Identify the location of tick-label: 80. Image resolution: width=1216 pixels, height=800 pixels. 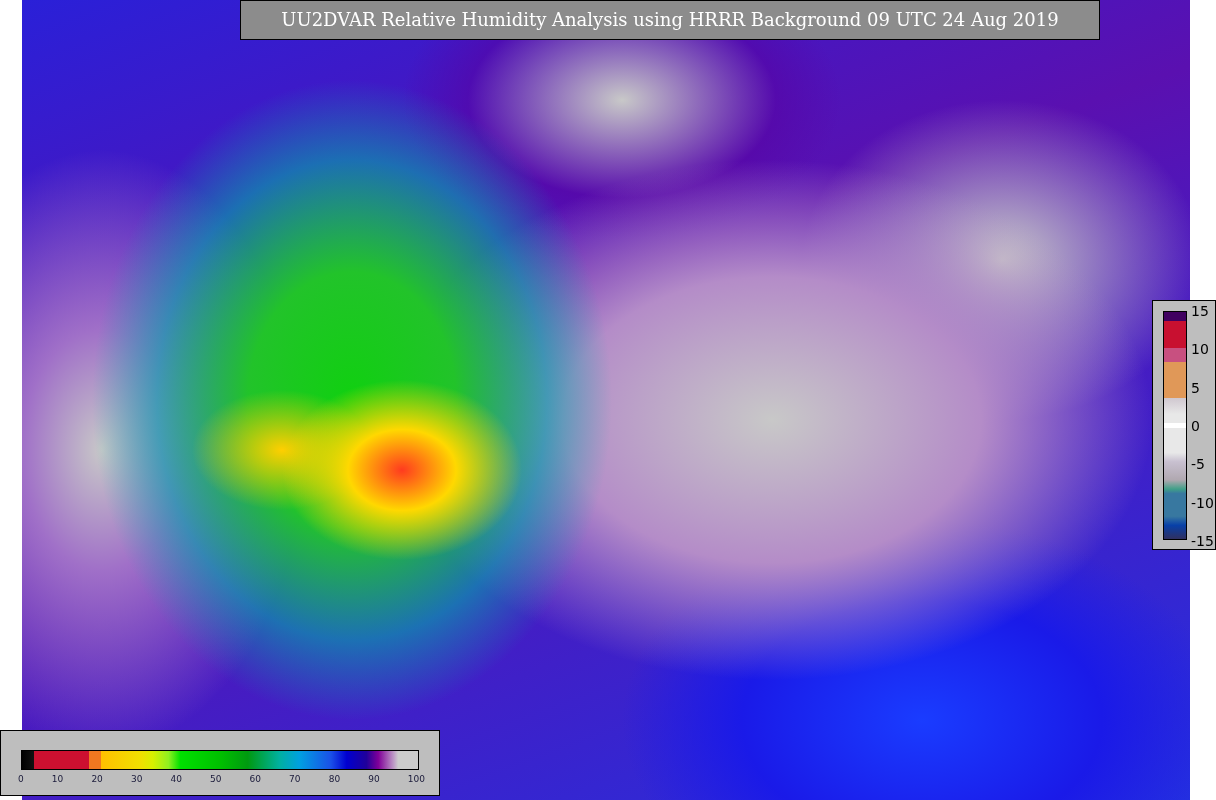
(334, 779).